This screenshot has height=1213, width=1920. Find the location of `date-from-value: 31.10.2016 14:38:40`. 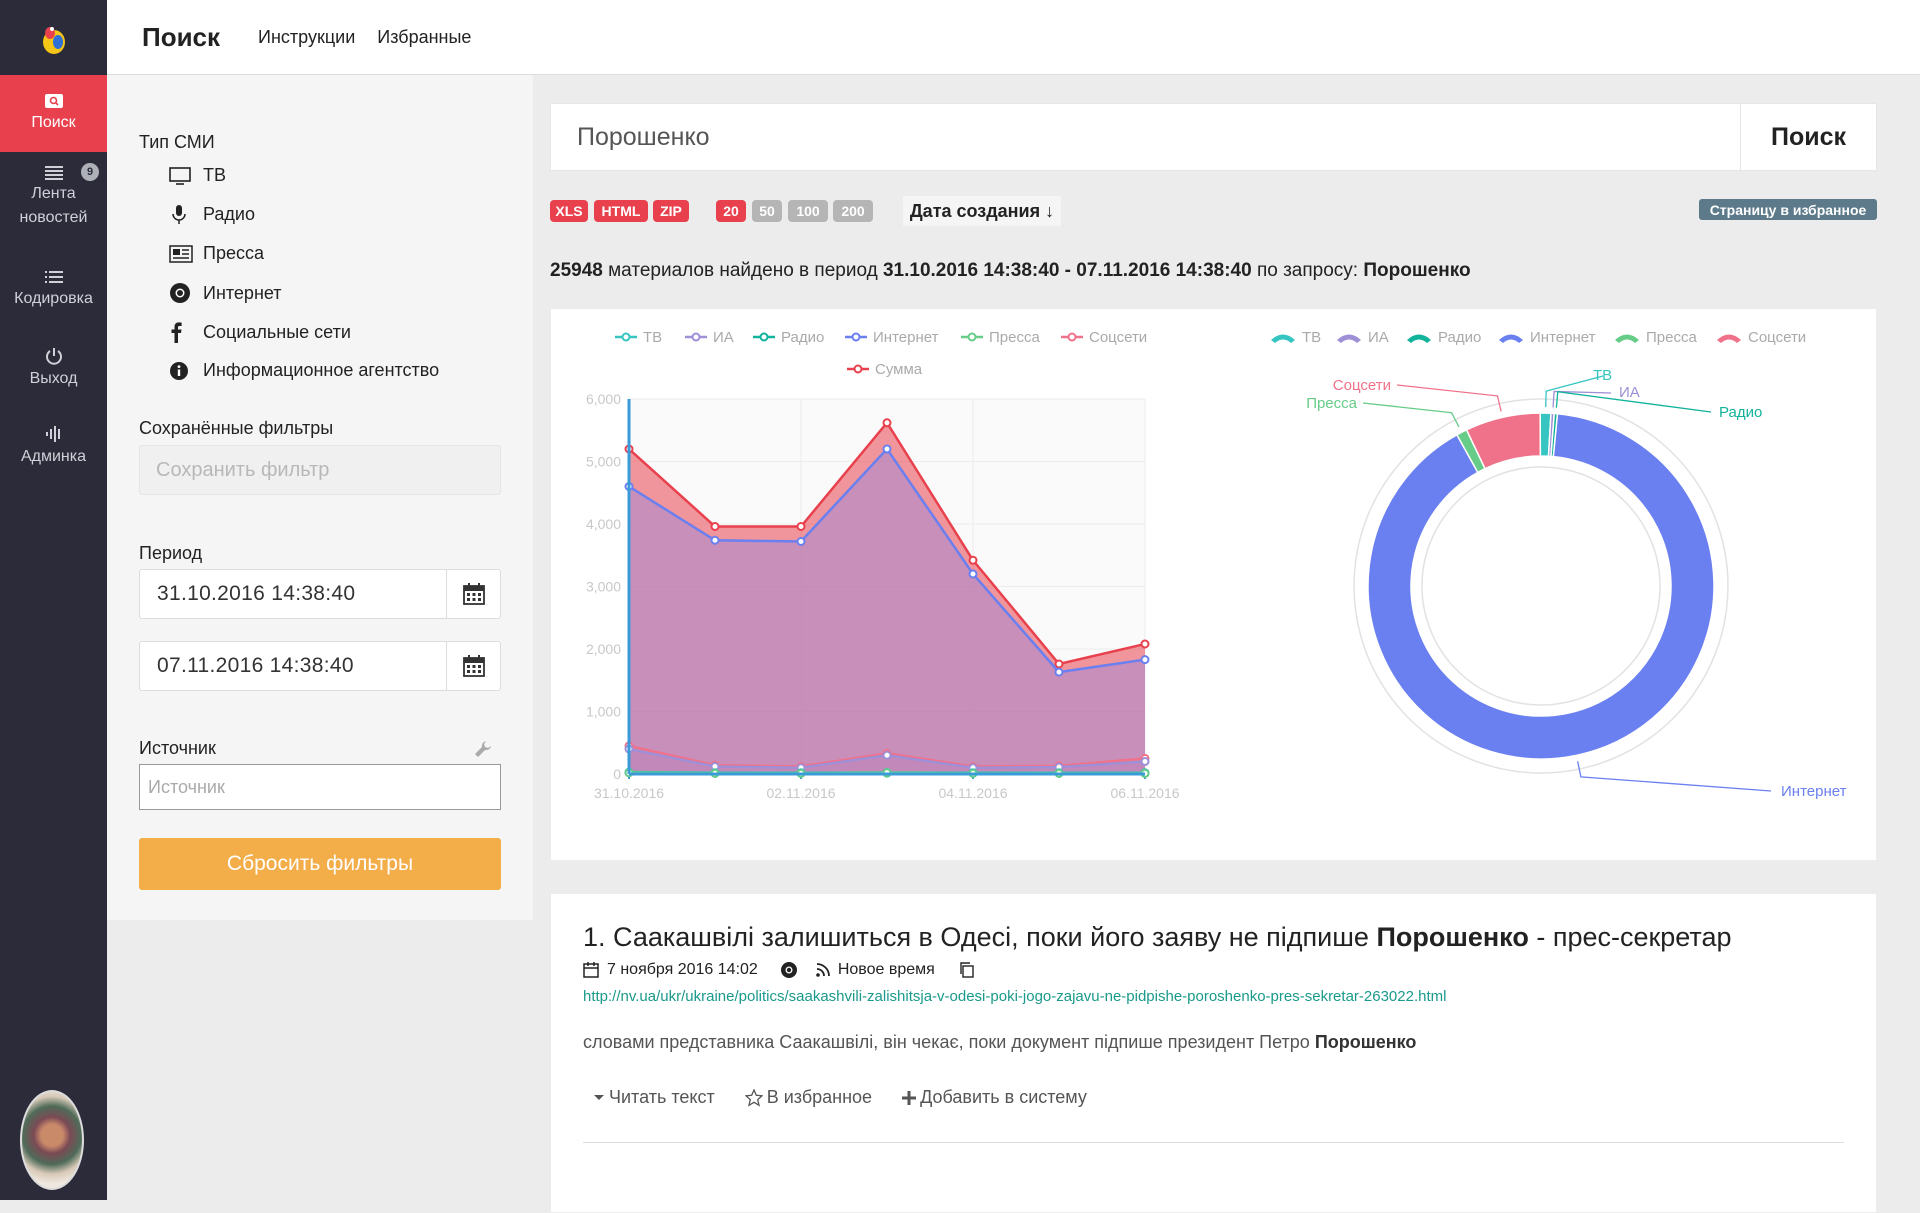

date-from-value: 31.10.2016 14:38:40 is located at coordinates (293, 594).